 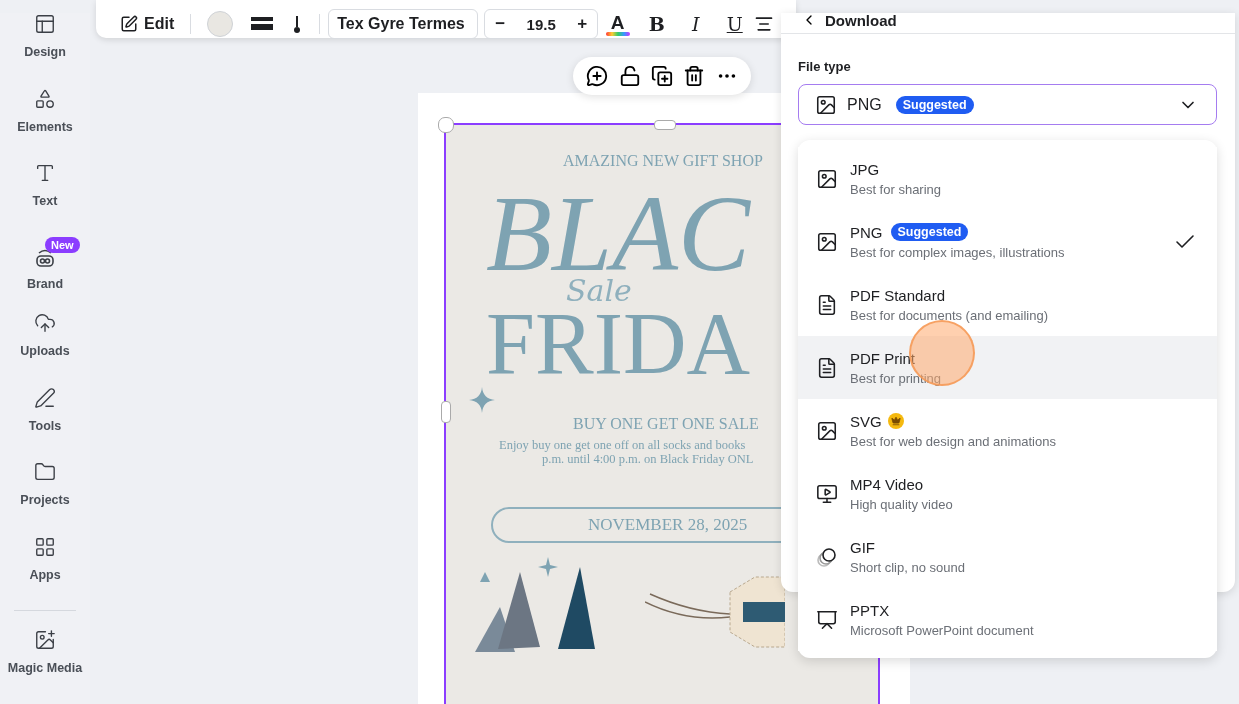 What do you see at coordinates (827, 493) in the screenshot?
I see `video-icon` at bounding box center [827, 493].